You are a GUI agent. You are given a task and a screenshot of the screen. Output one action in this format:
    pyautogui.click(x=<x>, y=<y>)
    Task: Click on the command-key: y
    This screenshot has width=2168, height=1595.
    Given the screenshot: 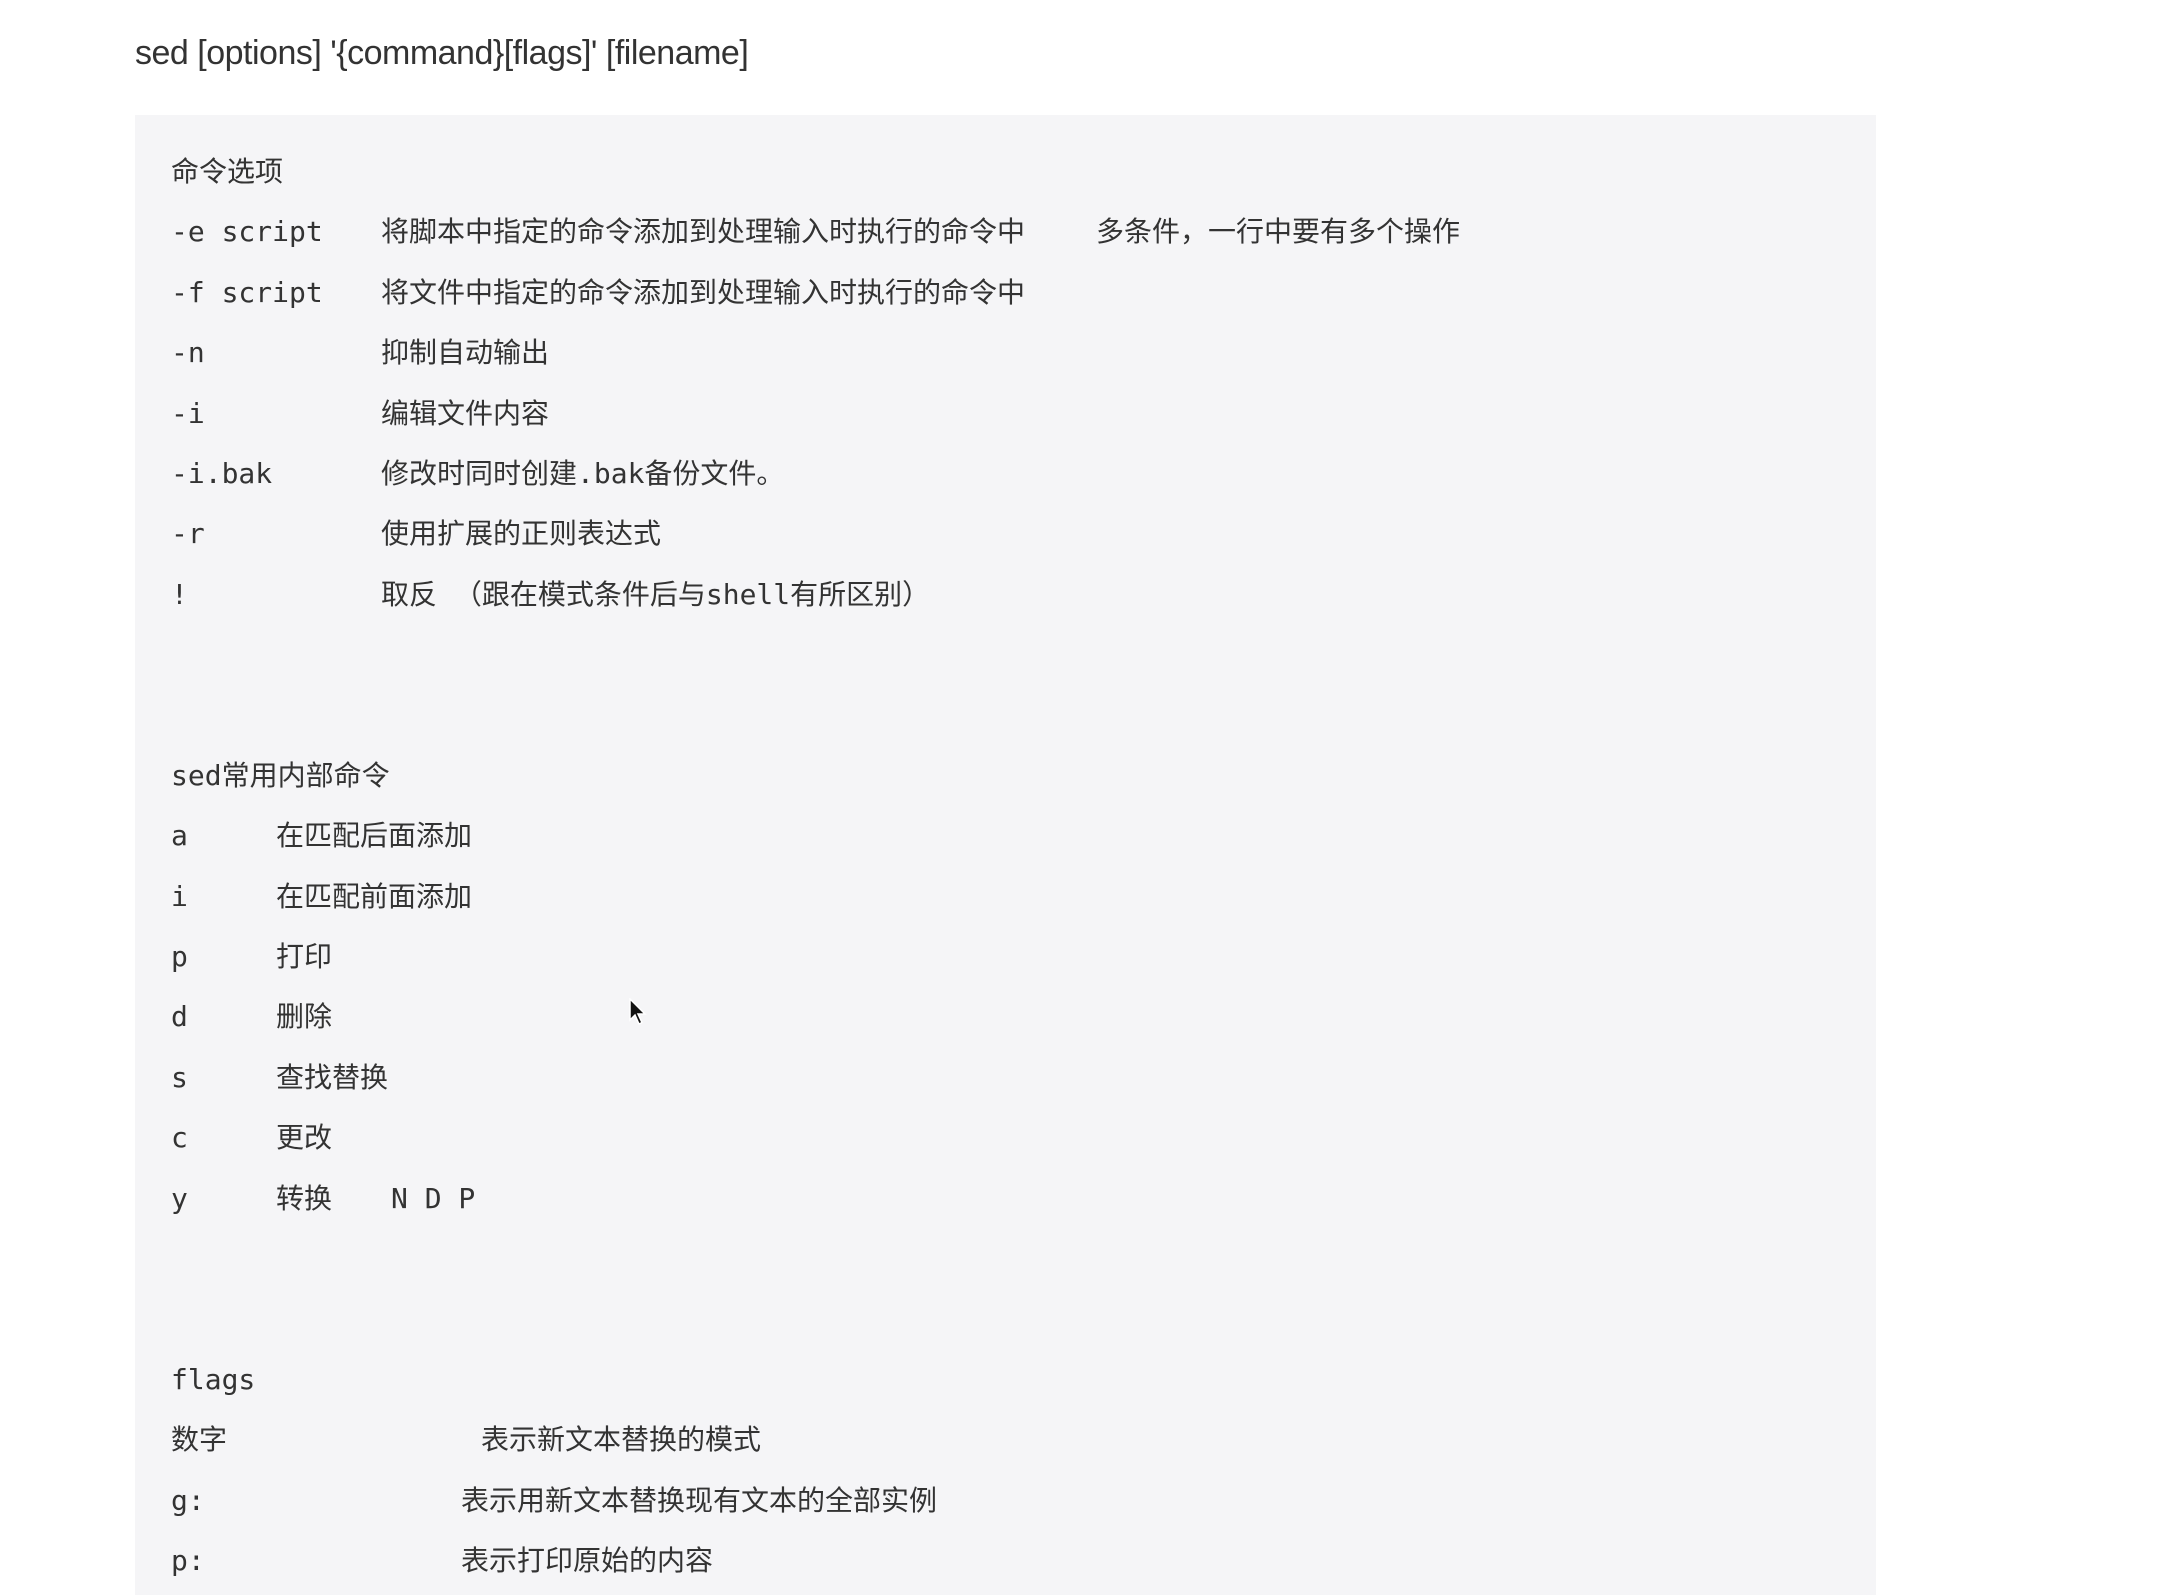 What is the action you would take?
    pyautogui.click(x=179, y=1198)
    